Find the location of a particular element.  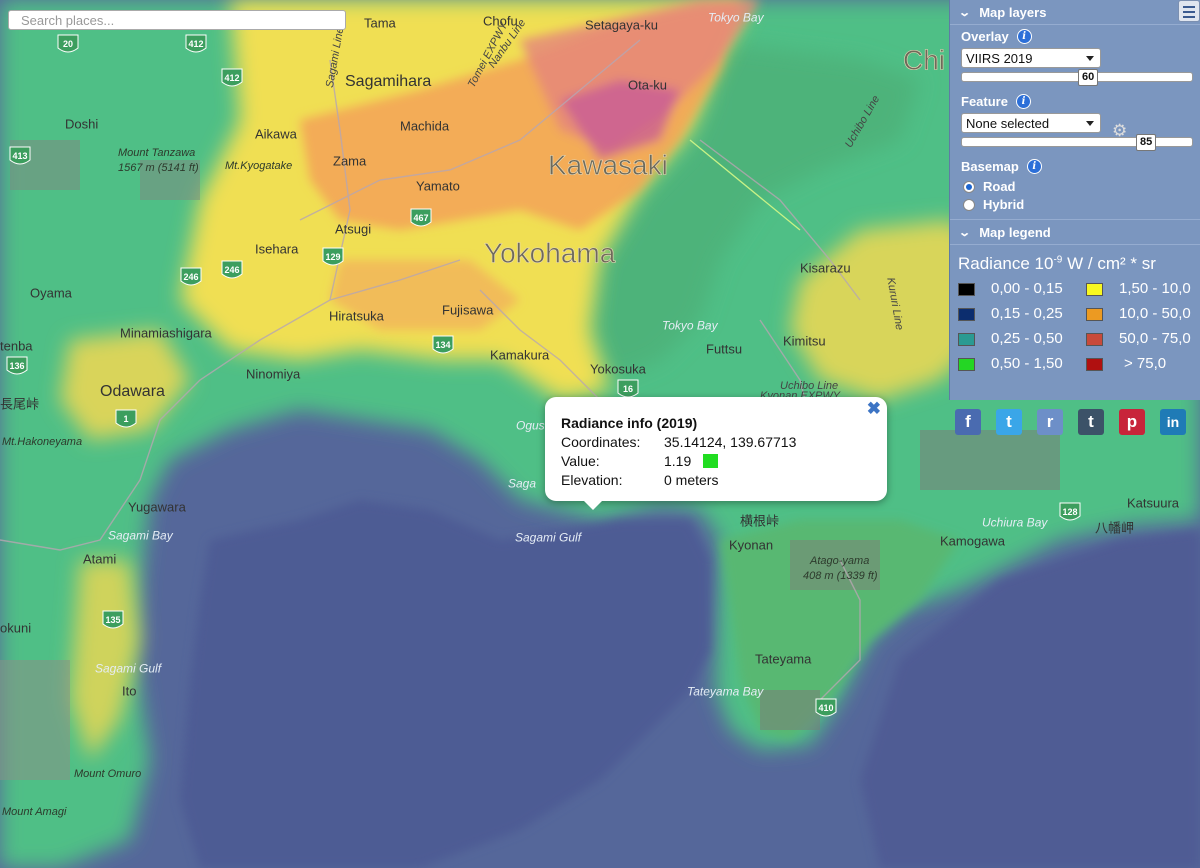

menu-icon is located at coordinates (1189, 11).